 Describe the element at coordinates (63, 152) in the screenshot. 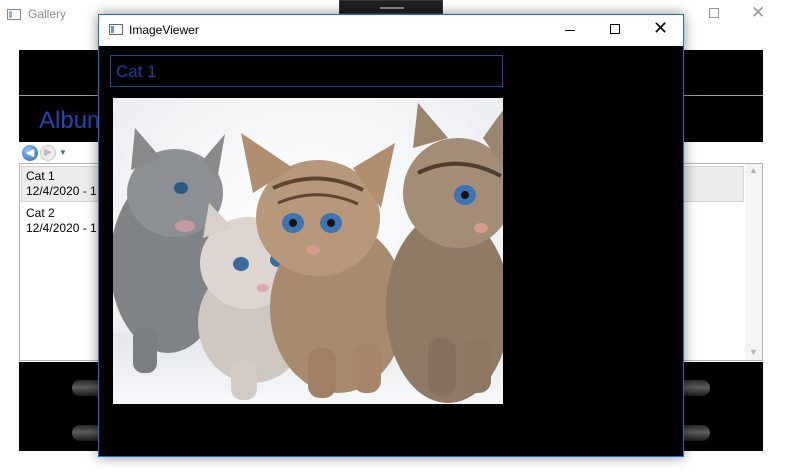

I see `chevron-down-icon: ▼` at that location.